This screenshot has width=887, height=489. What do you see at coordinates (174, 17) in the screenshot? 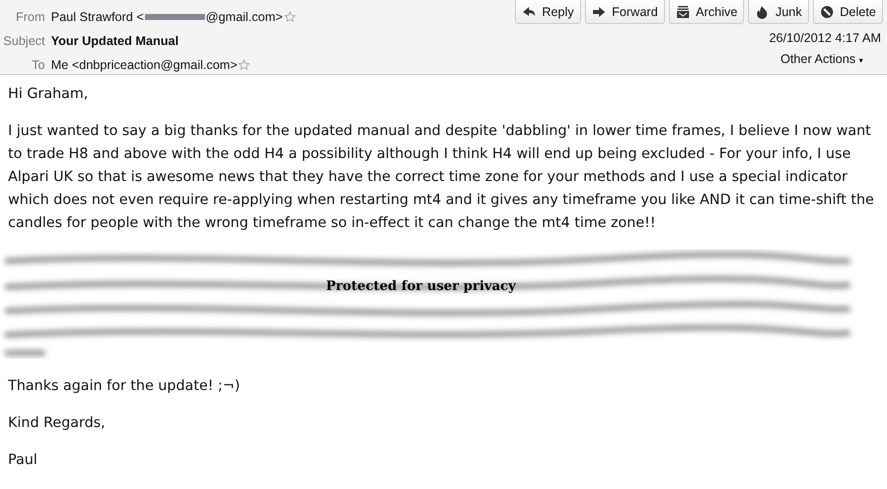
I see `redaction-bar` at bounding box center [174, 17].